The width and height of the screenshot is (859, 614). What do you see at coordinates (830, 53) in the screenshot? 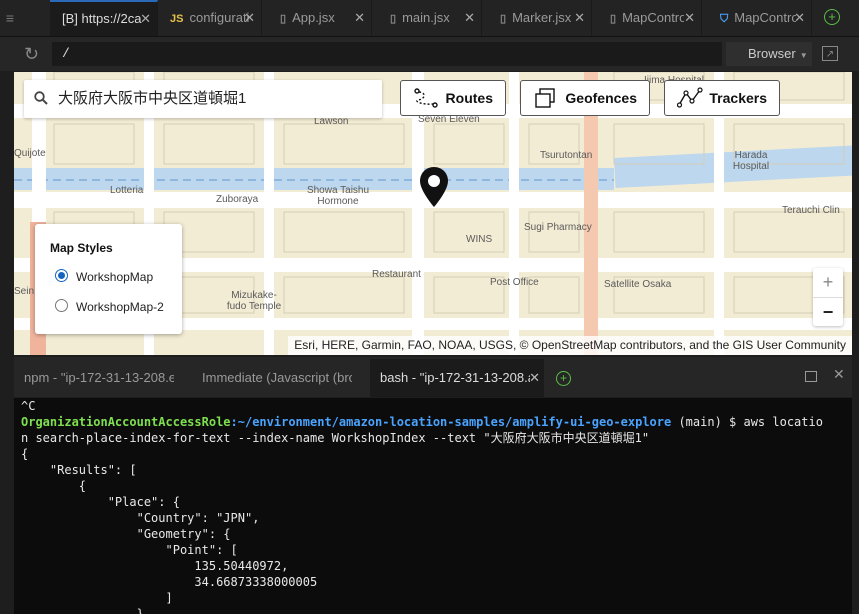
I see `popout-icon: ↗` at bounding box center [830, 53].